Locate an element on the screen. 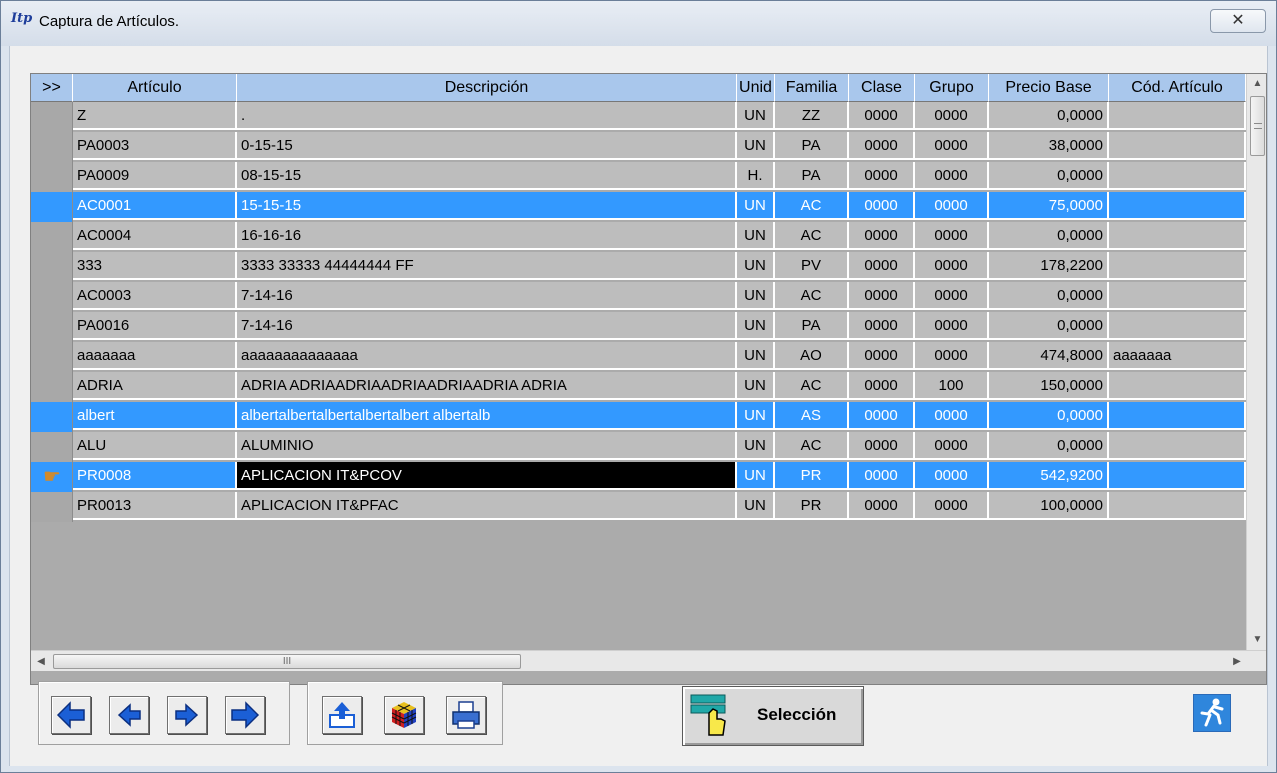 This screenshot has height=773, width=1277. cell-descripcion: 15-15-15 is located at coordinates (487, 206).